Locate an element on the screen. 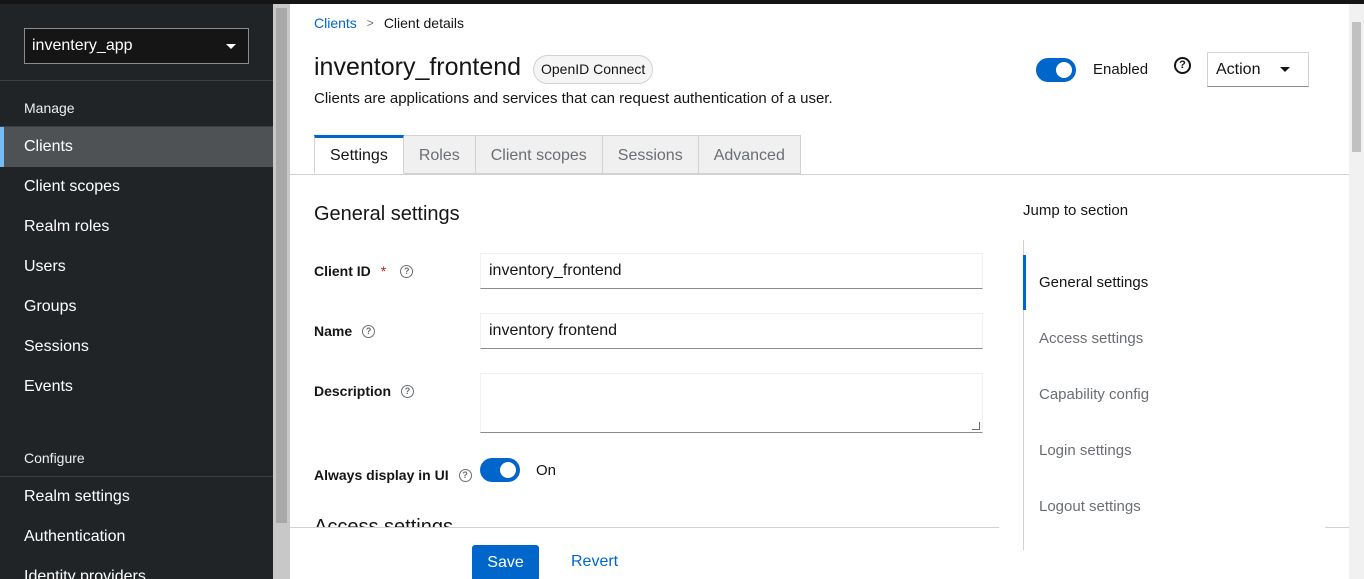  sidebar-item-sessions: Sessions is located at coordinates (136, 347).